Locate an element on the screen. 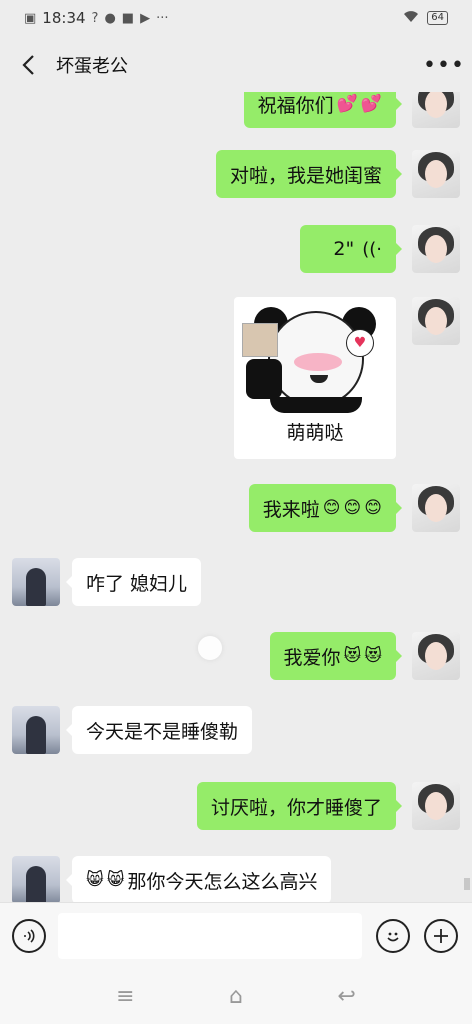  input-bar is located at coordinates (236, 935).